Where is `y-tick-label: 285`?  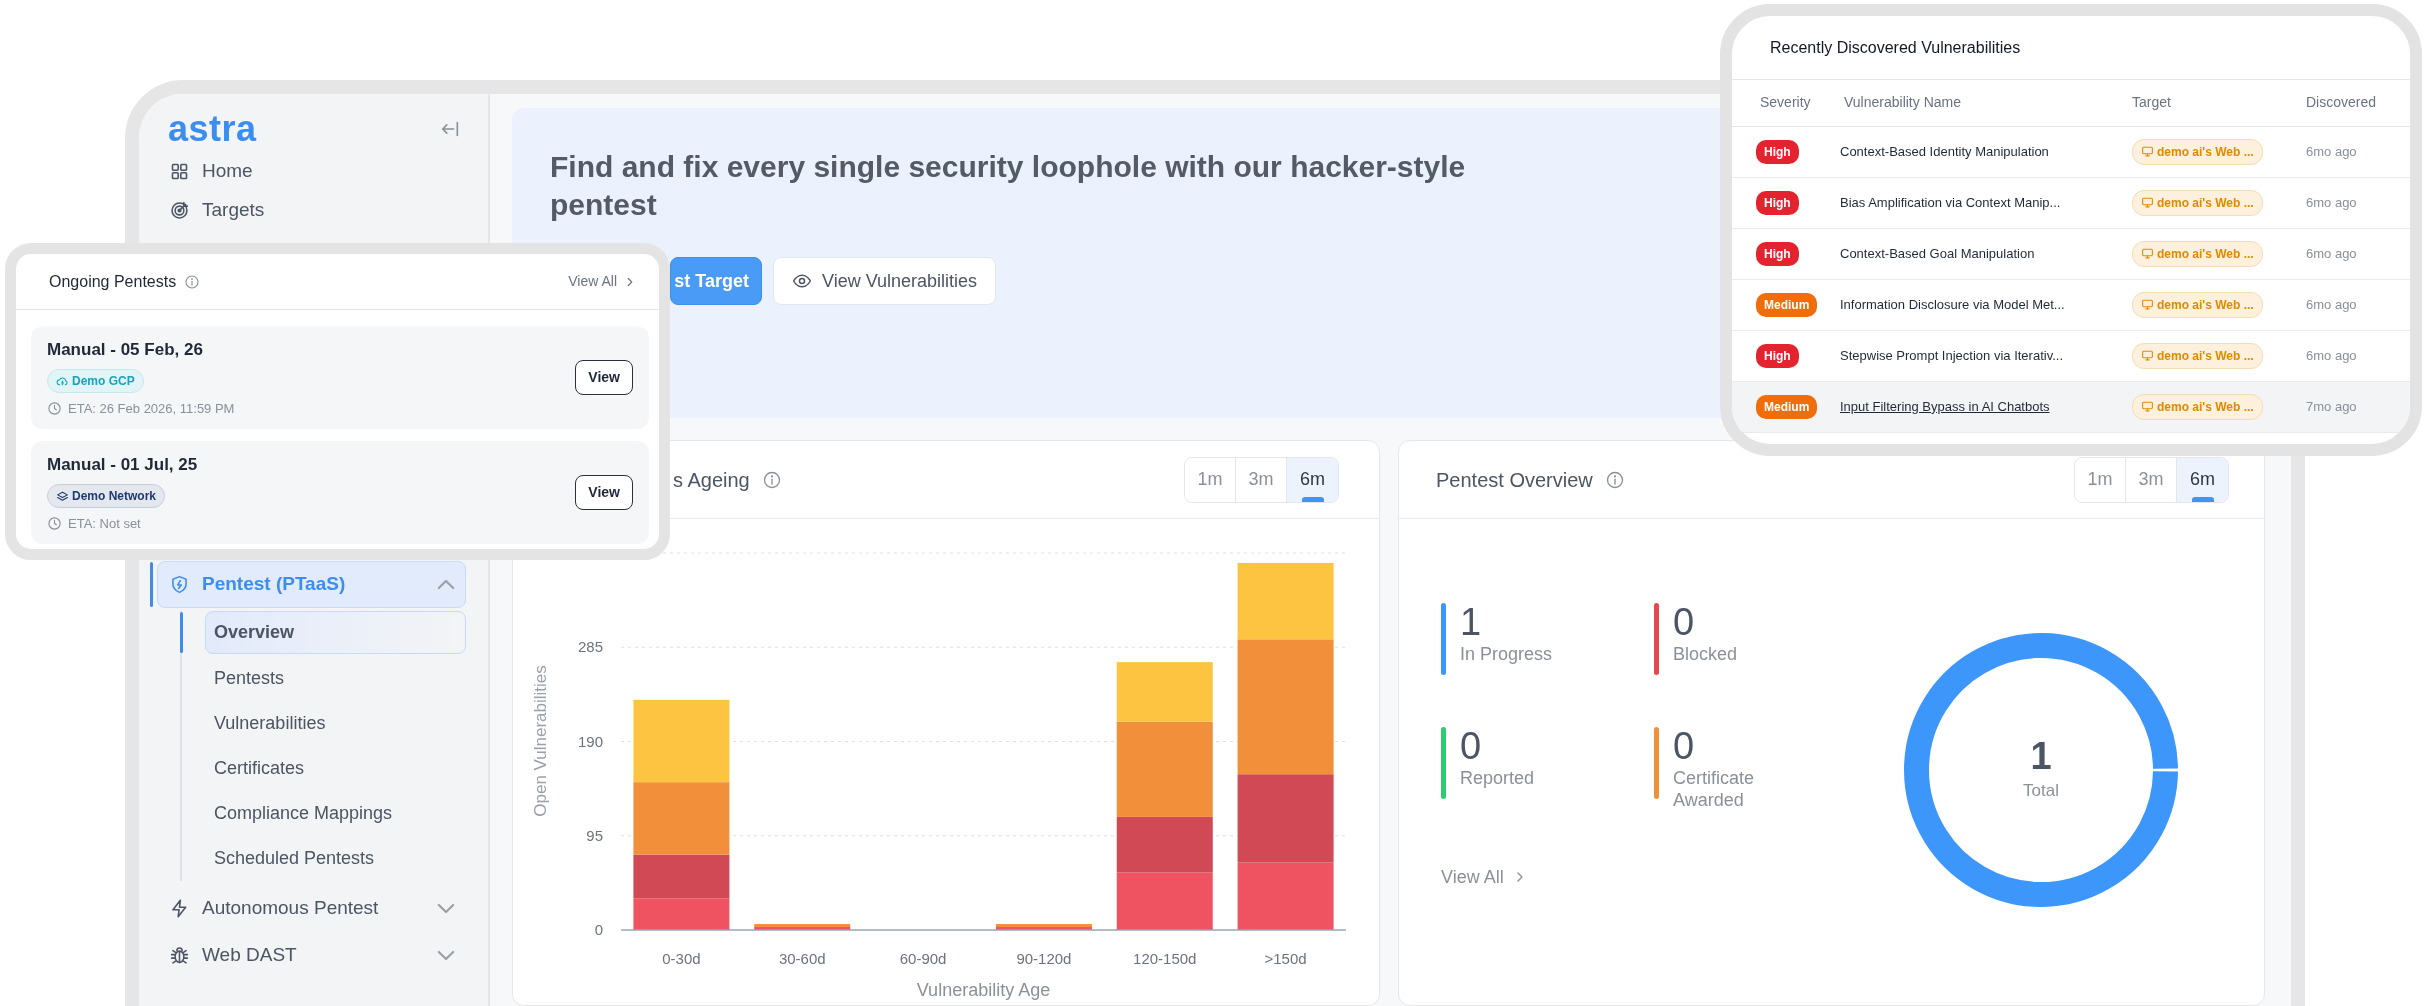
y-tick-label: 285 is located at coordinates (590, 647).